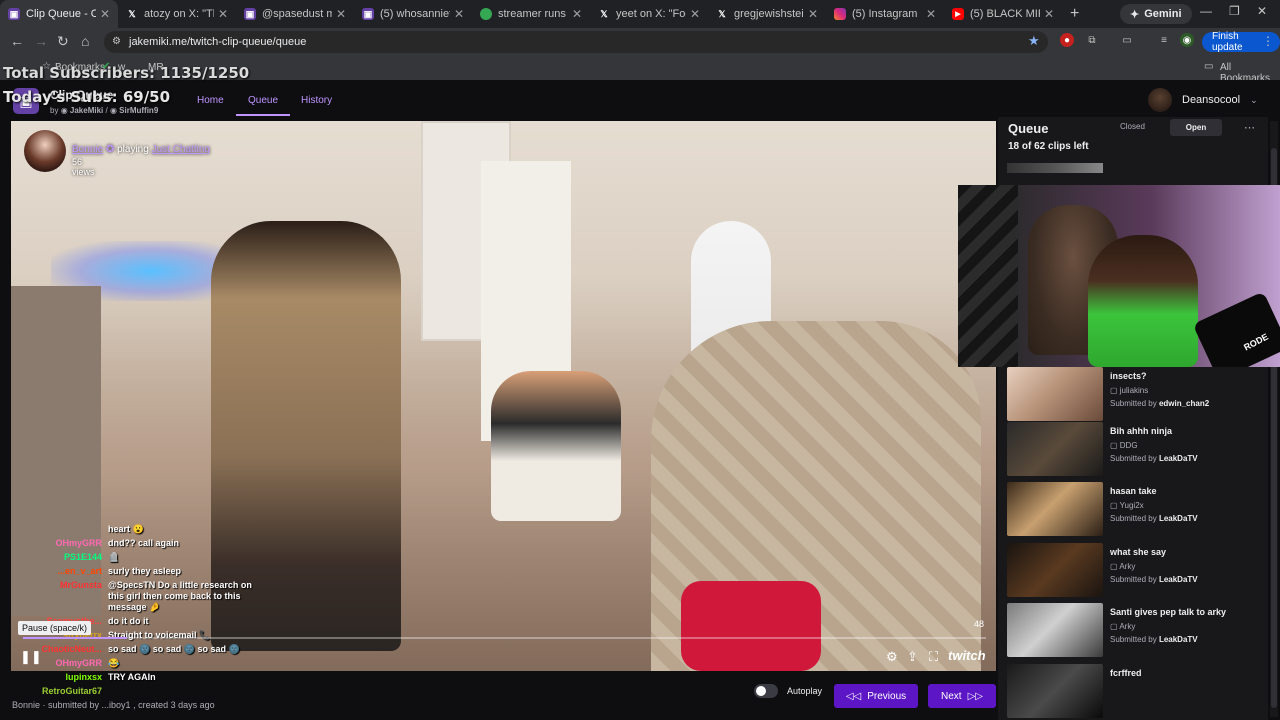 The height and width of the screenshot is (720, 1280). I want to click on author-link: SirMuffin9, so click(138, 110).